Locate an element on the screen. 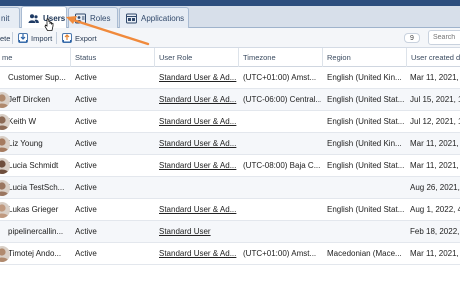 The width and height of the screenshot is (460, 295). search-input is located at coordinates (444, 37).